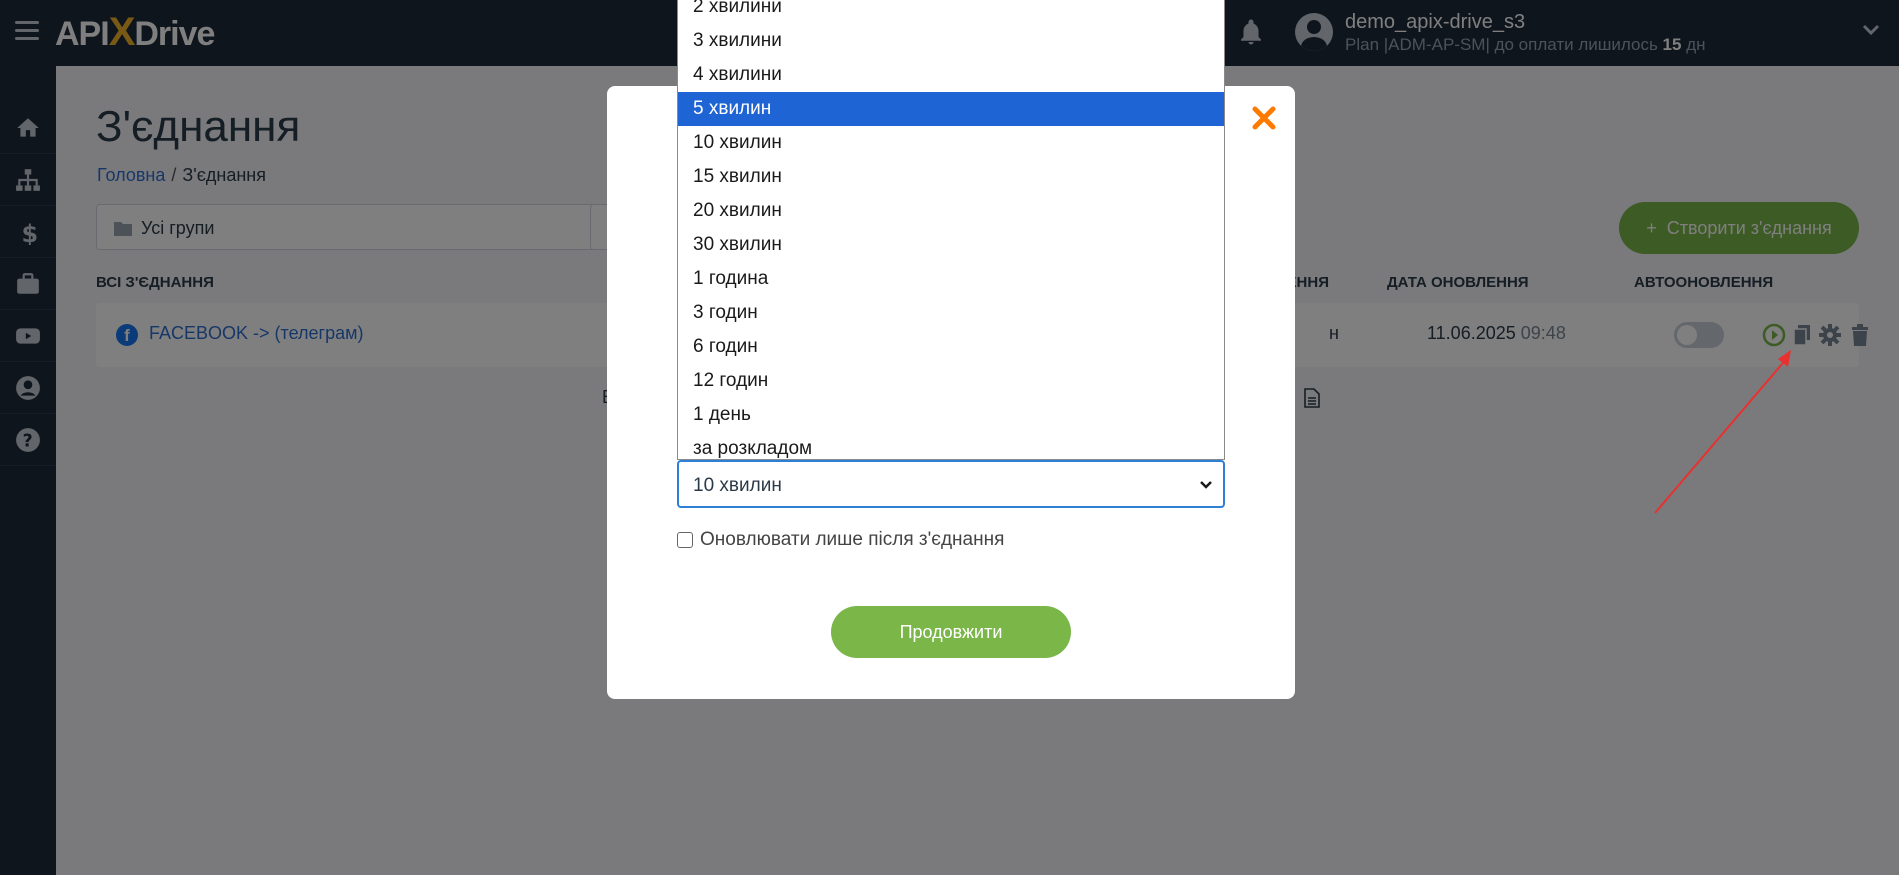  Describe the element at coordinates (951, 41) in the screenshot. I see `dropdown-option: 3 хвилини` at that location.